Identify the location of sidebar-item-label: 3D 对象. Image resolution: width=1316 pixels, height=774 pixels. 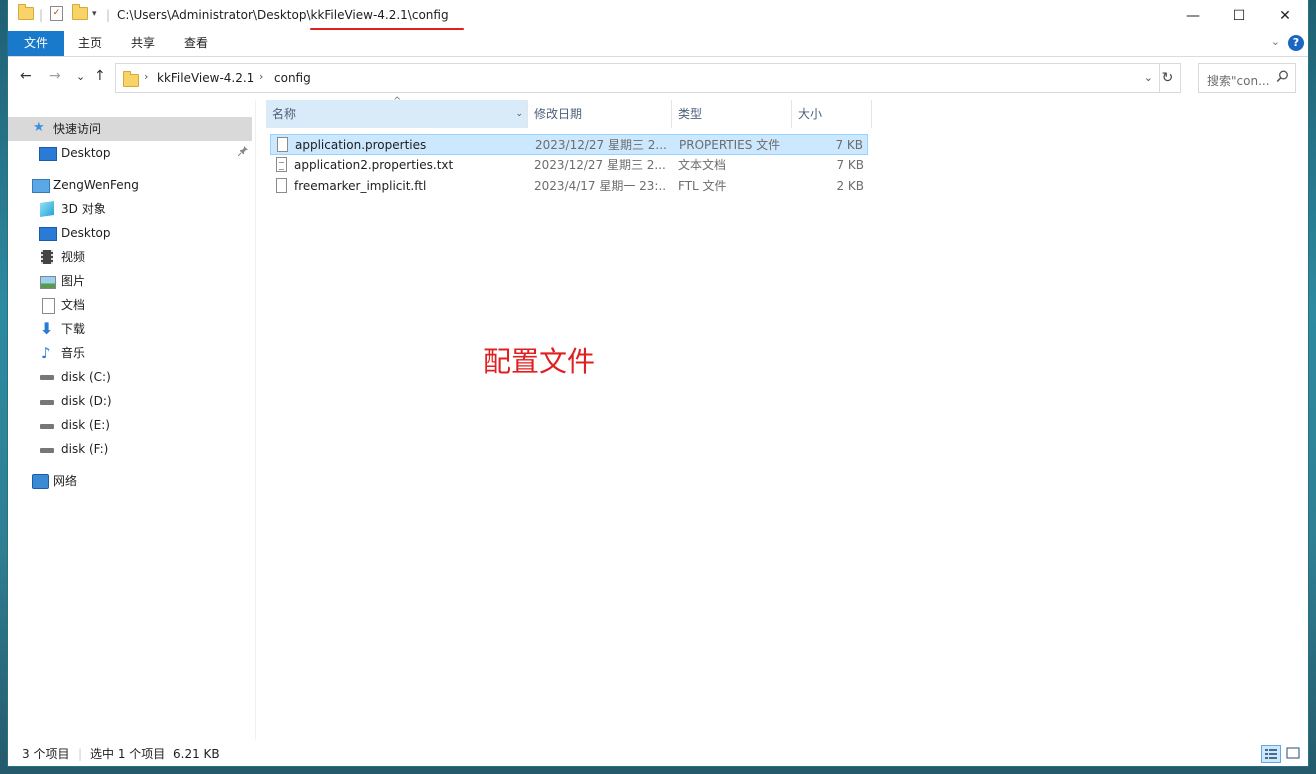
(83, 209).